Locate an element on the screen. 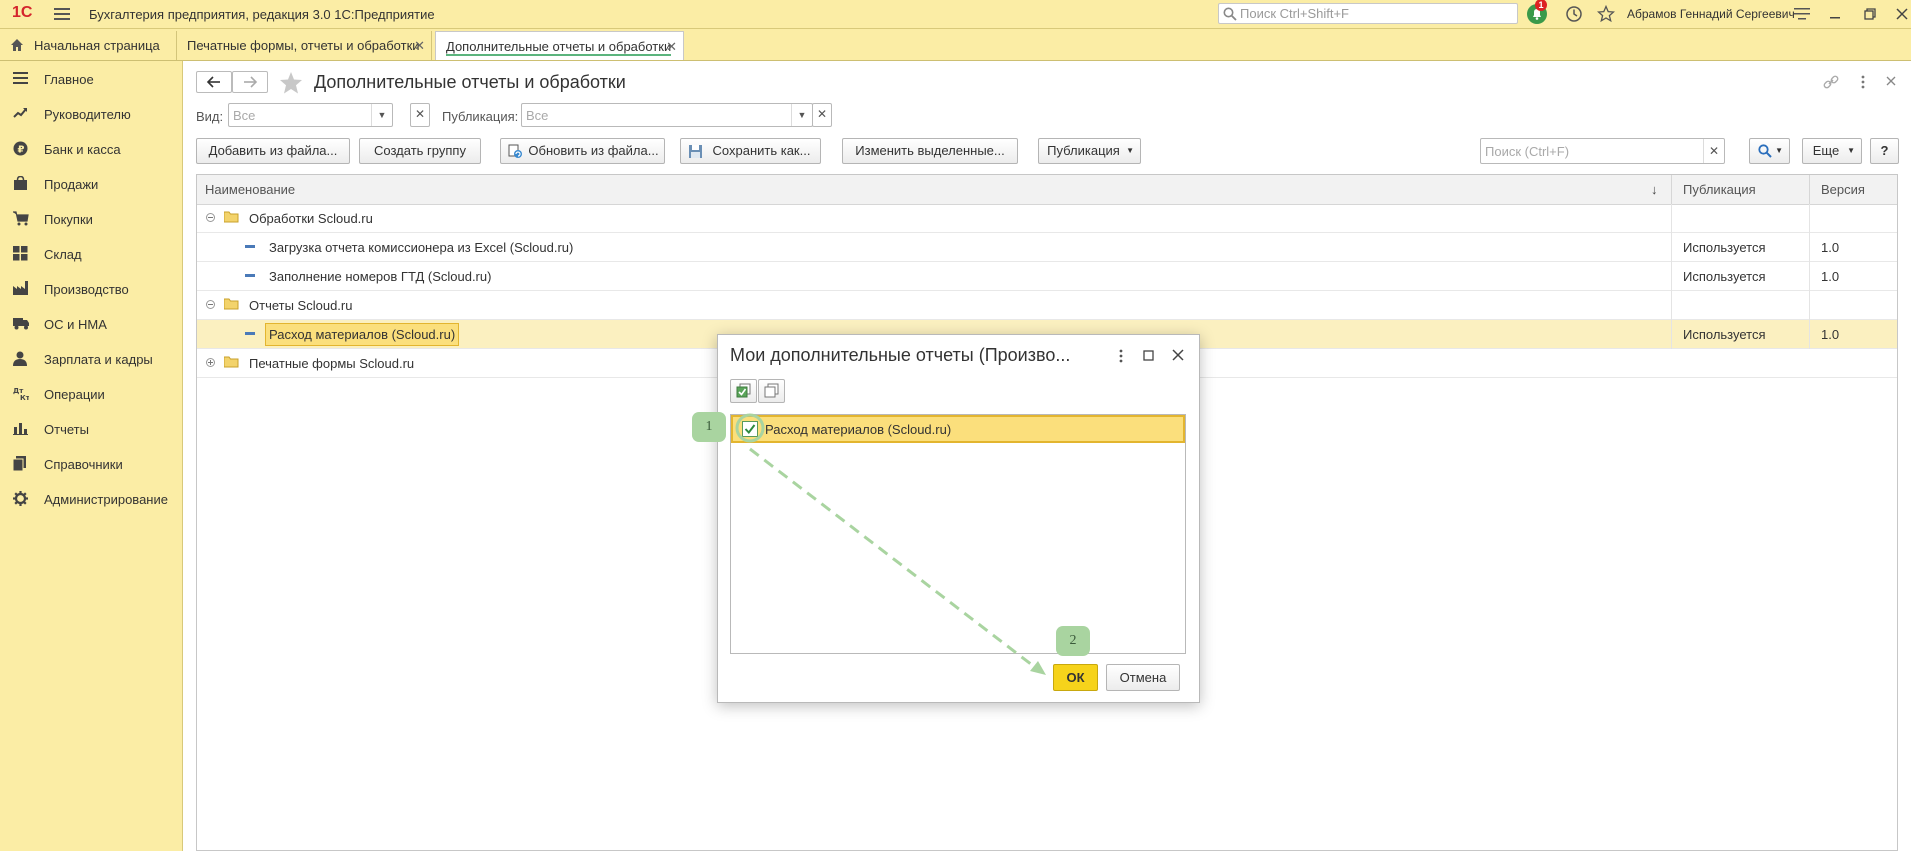 This screenshot has width=1911, height=851. uncheck-all-button is located at coordinates (771, 391).